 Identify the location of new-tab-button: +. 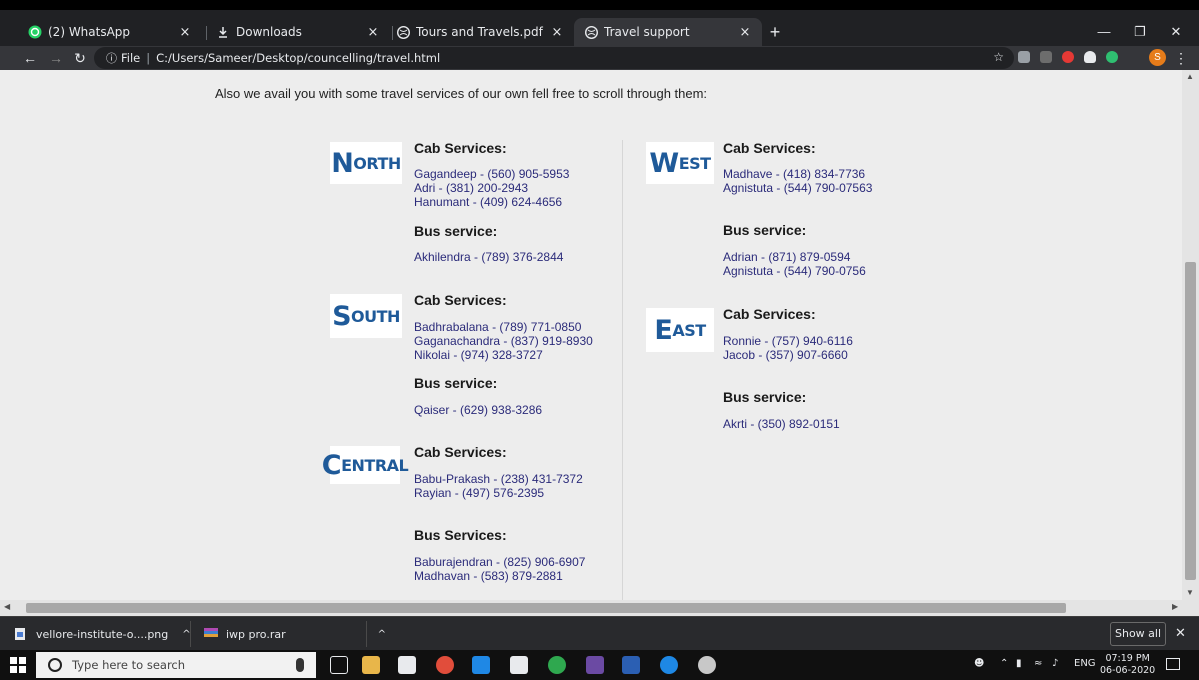
(775, 32).